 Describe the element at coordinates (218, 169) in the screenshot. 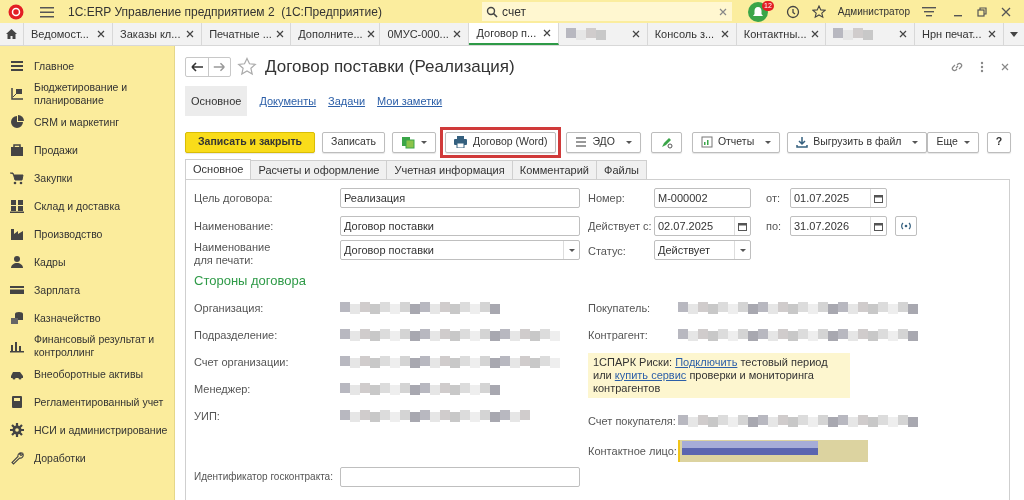

I see `form-tab: Основное` at that location.